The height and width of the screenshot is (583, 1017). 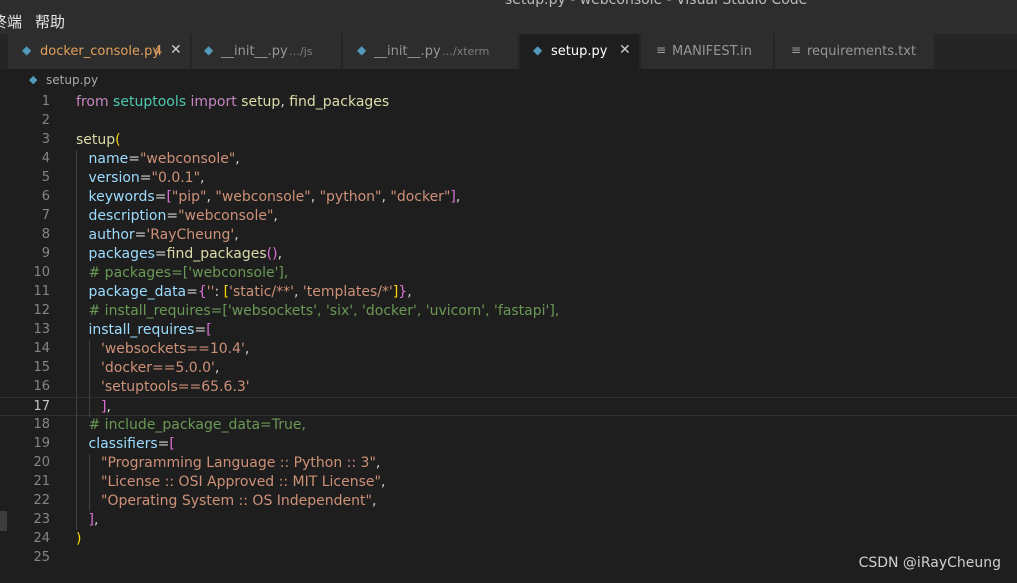 I want to click on line-number: 18, so click(x=41, y=424).